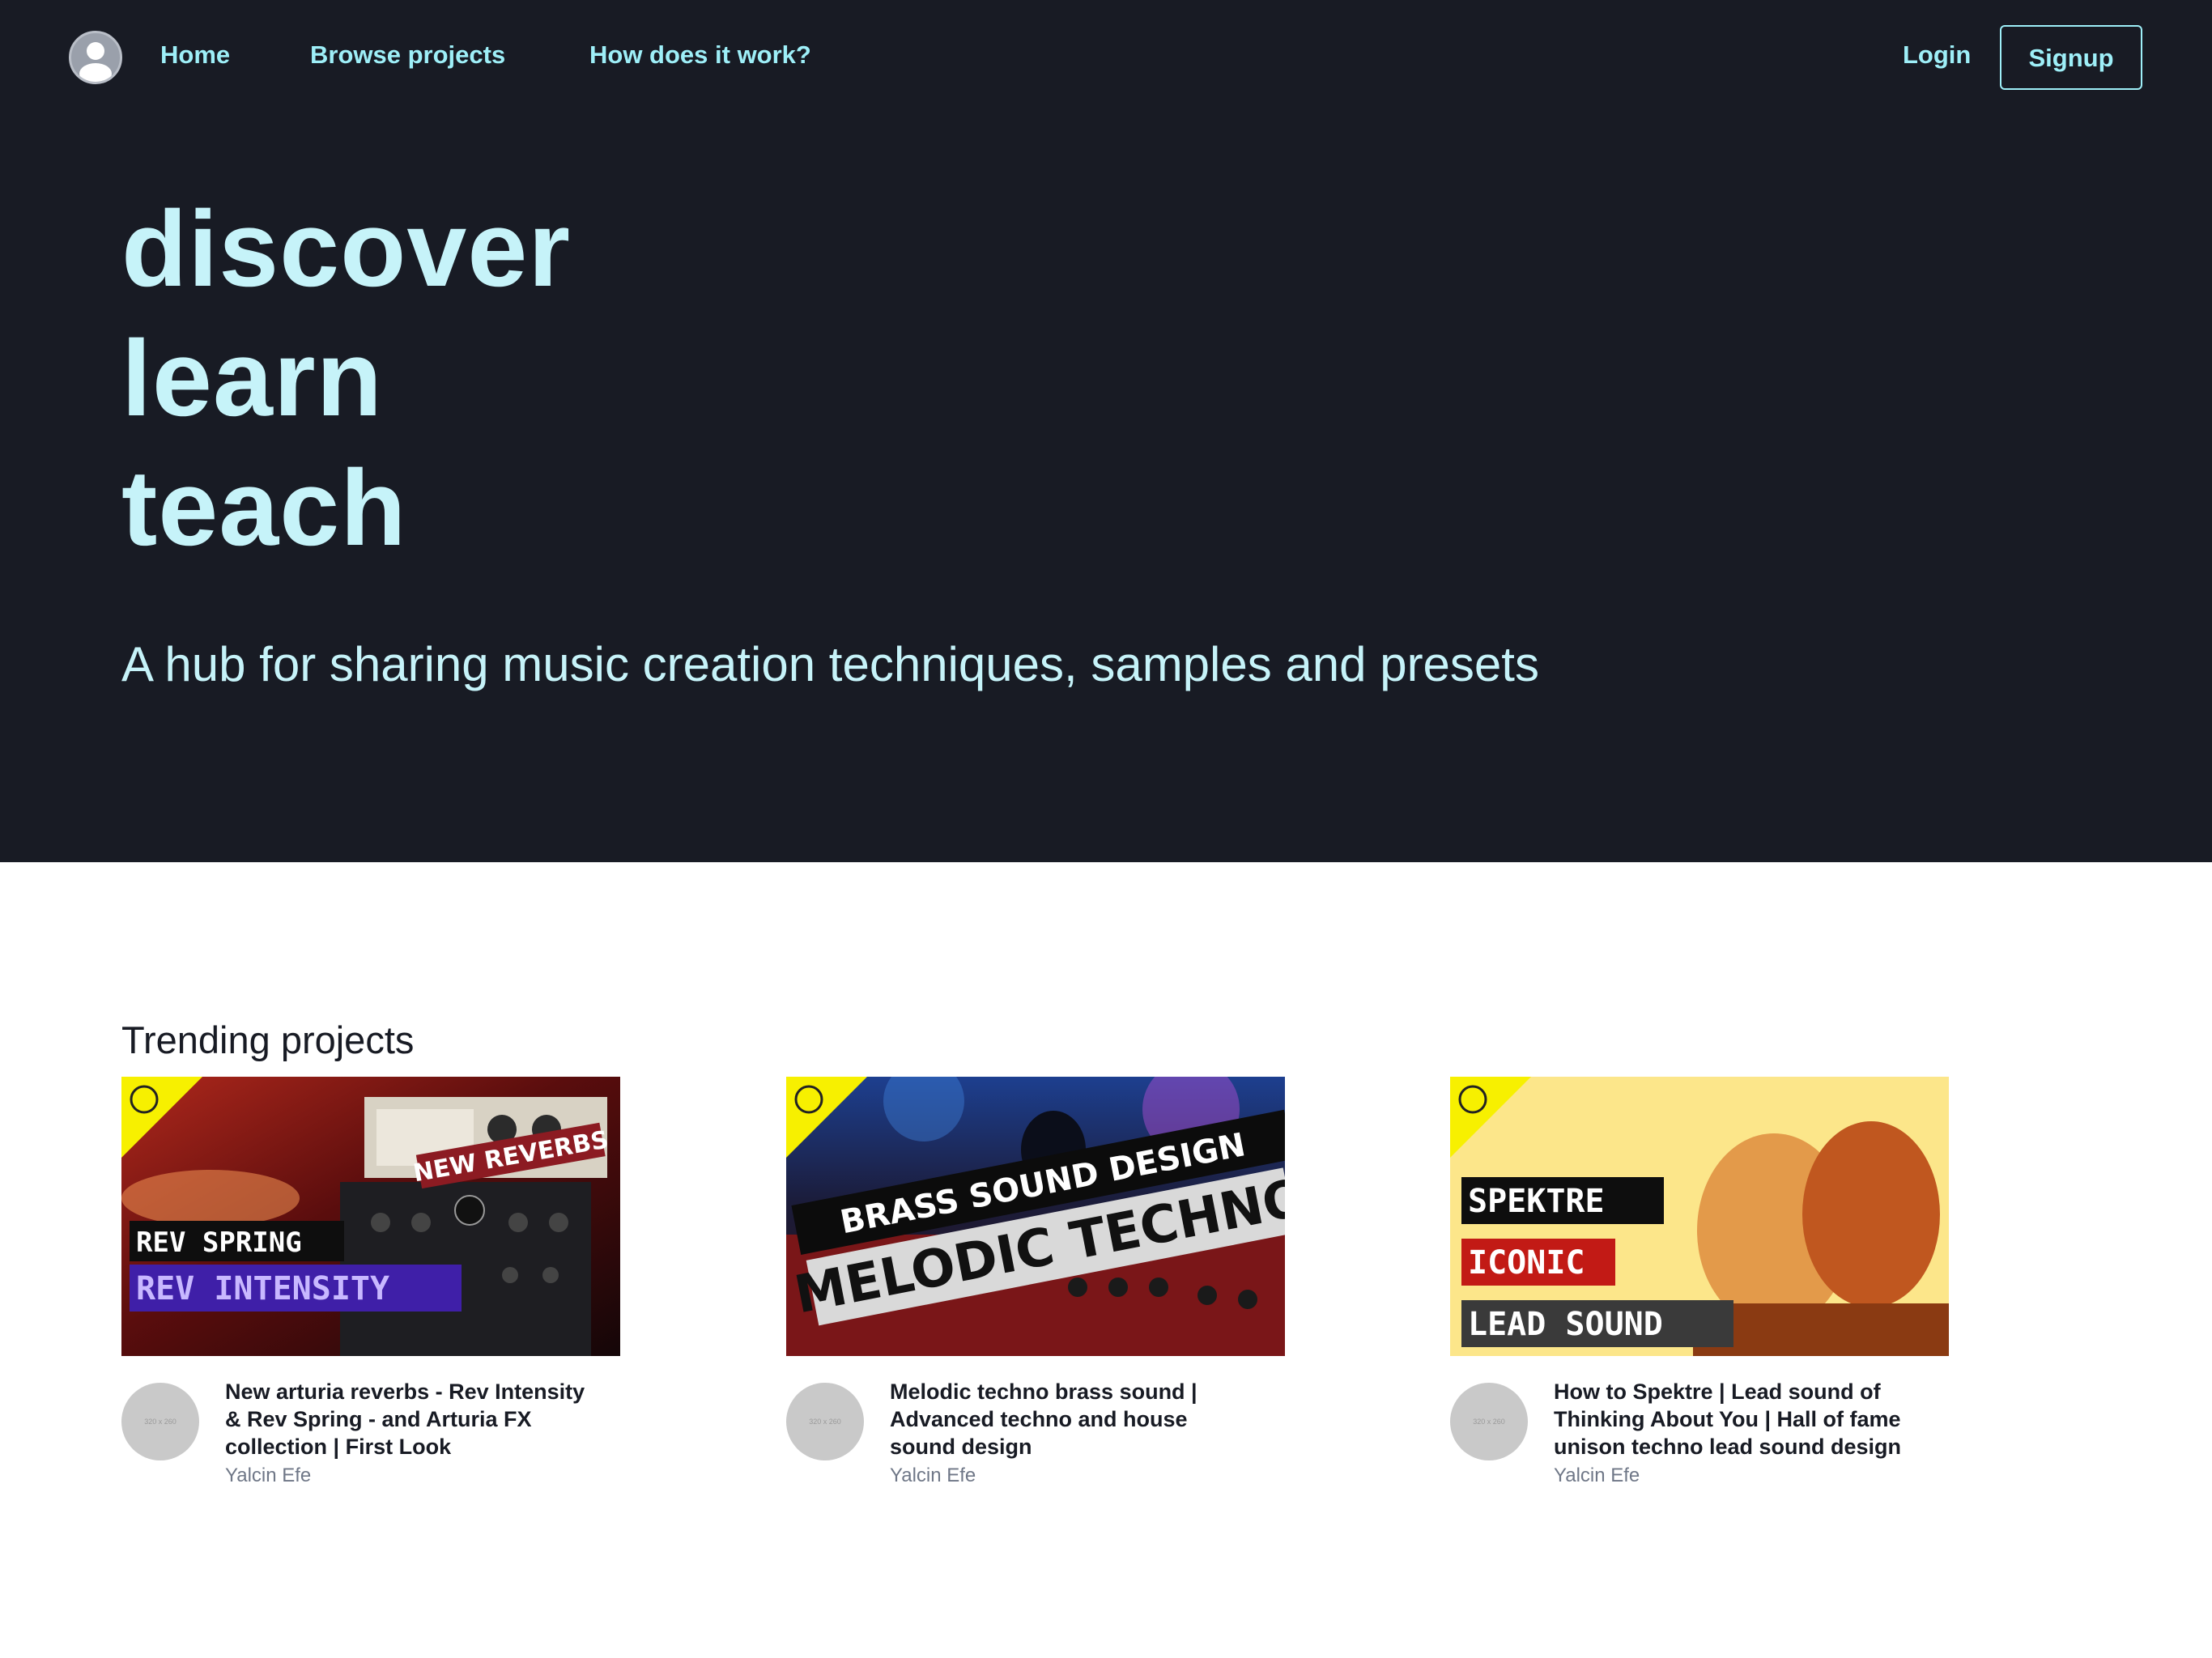 This screenshot has width=2212, height=1658. What do you see at coordinates (96, 57) in the screenshot?
I see `user-avatar-icon` at bounding box center [96, 57].